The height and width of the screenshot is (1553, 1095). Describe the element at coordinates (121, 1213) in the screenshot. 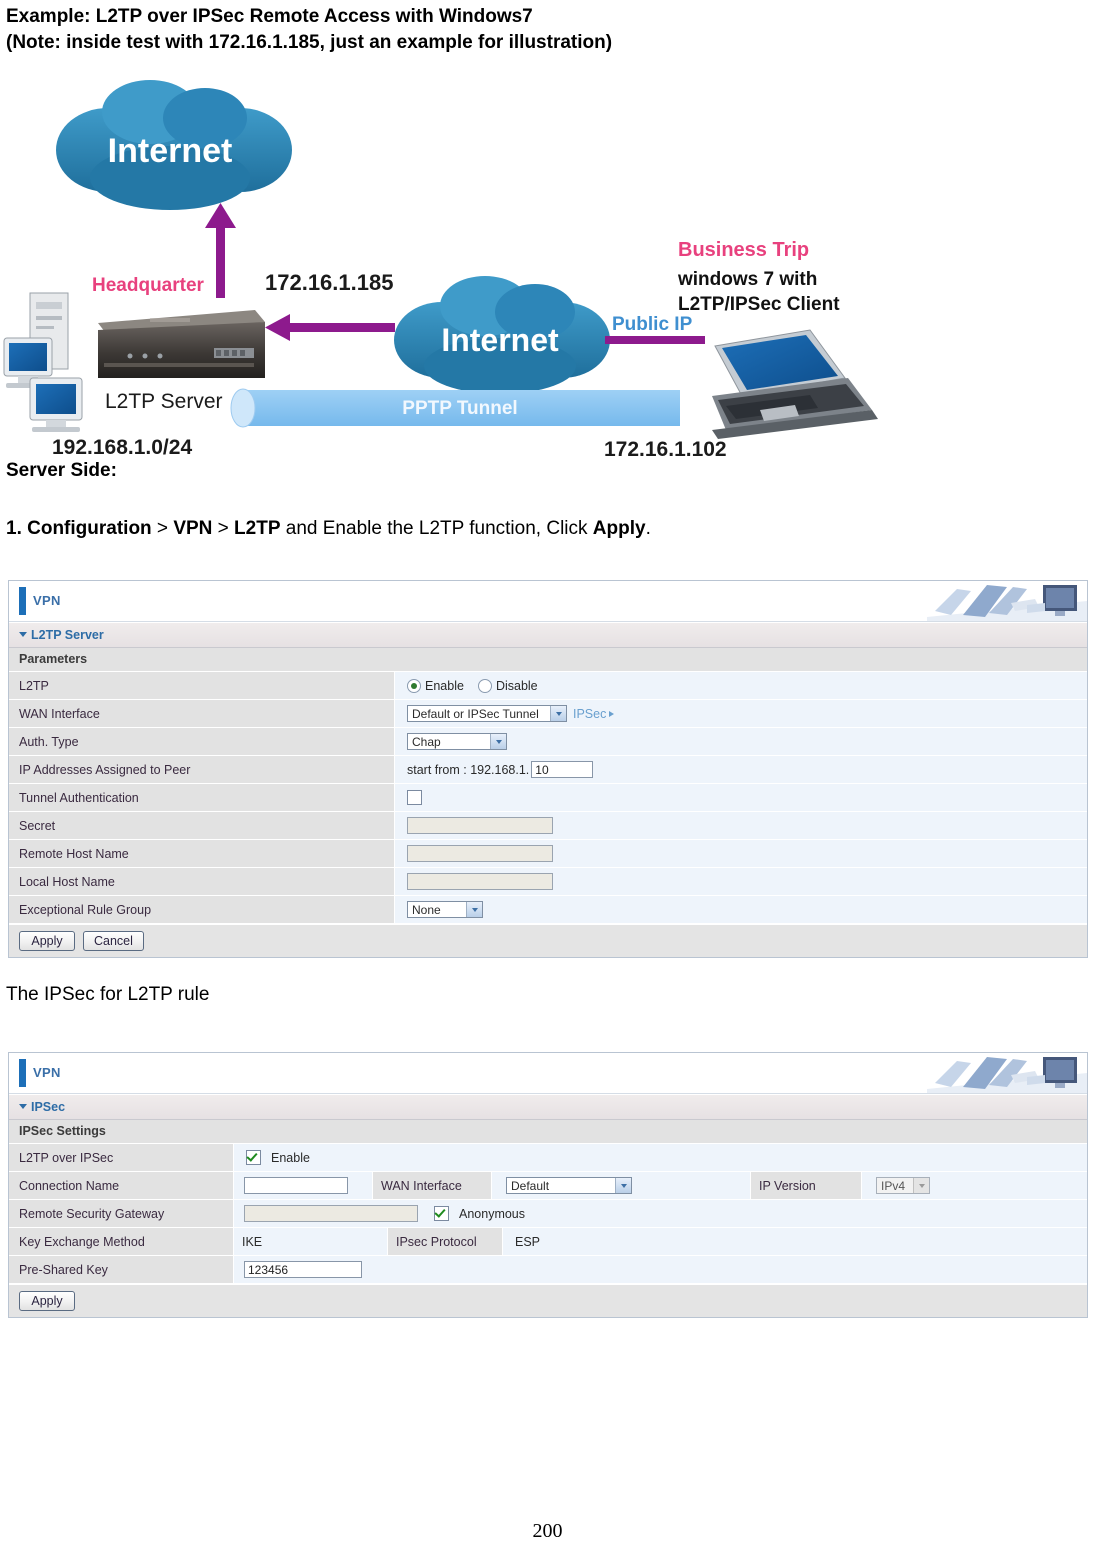

I see `label-remote-security-gateway: Remote Security Gateway` at that location.